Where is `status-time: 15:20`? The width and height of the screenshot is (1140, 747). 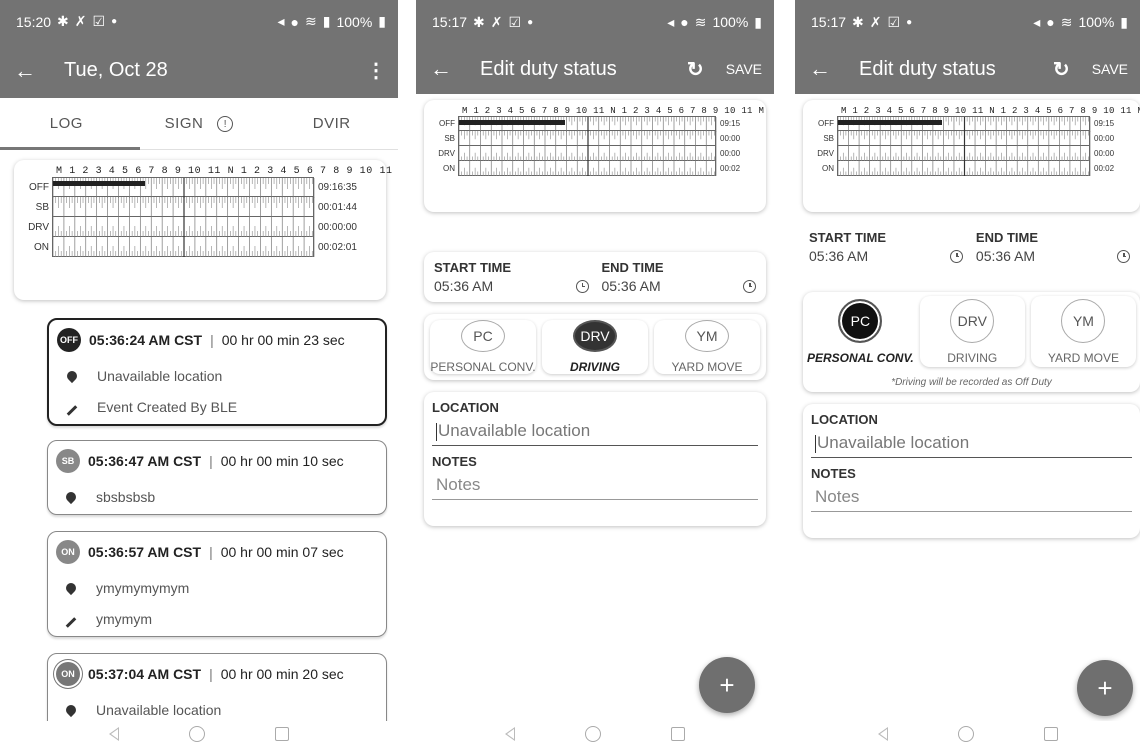 status-time: 15:20 is located at coordinates (34, 21).